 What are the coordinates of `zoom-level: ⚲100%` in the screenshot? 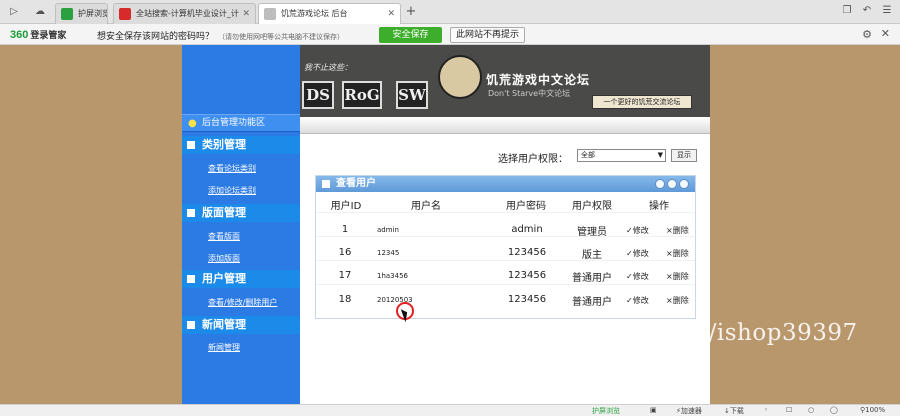 It's located at (872, 410).